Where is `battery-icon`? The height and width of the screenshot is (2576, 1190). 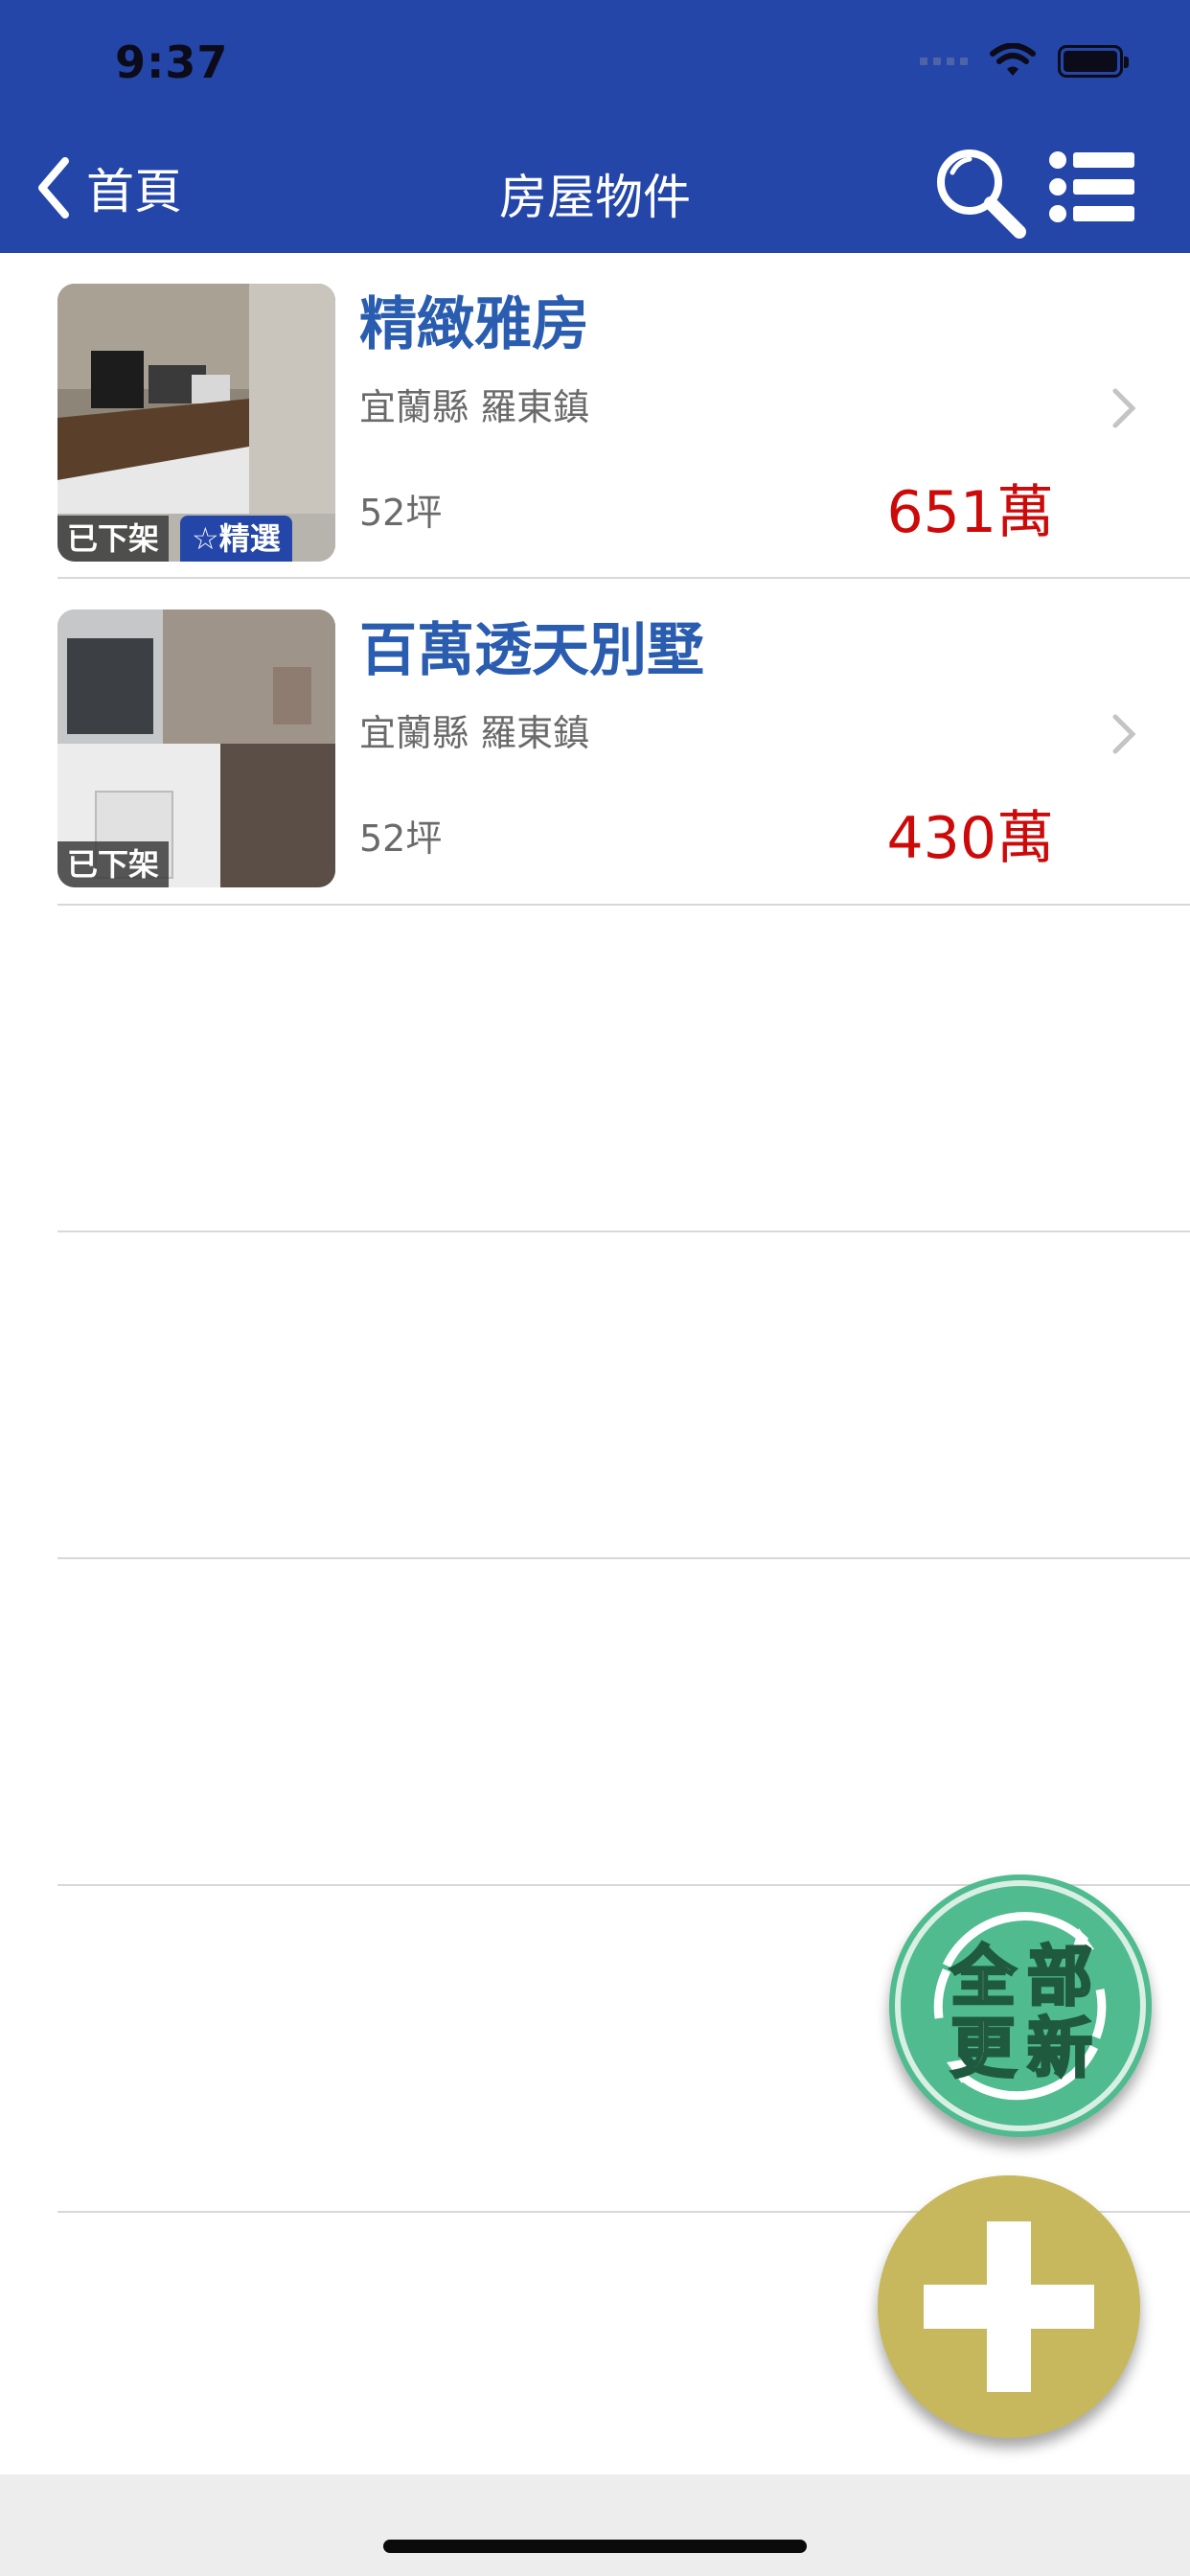 battery-icon is located at coordinates (1094, 62).